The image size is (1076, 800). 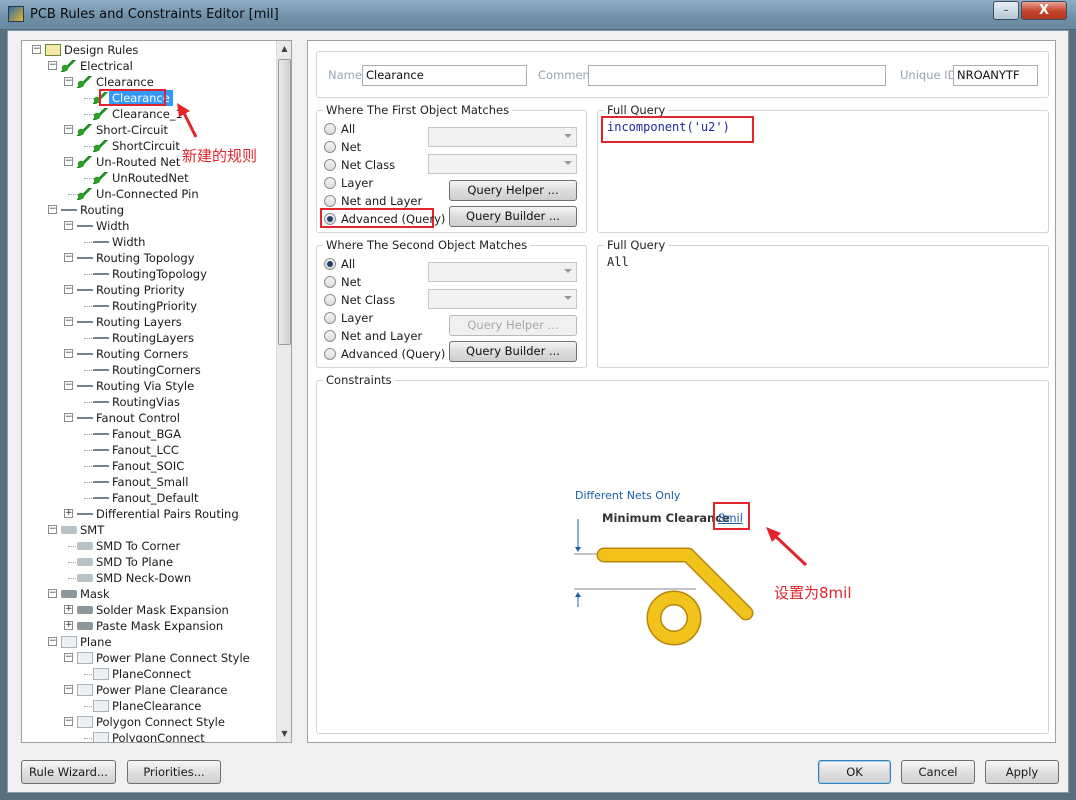 I want to click on cancel-button: Cancel, so click(x=938, y=772).